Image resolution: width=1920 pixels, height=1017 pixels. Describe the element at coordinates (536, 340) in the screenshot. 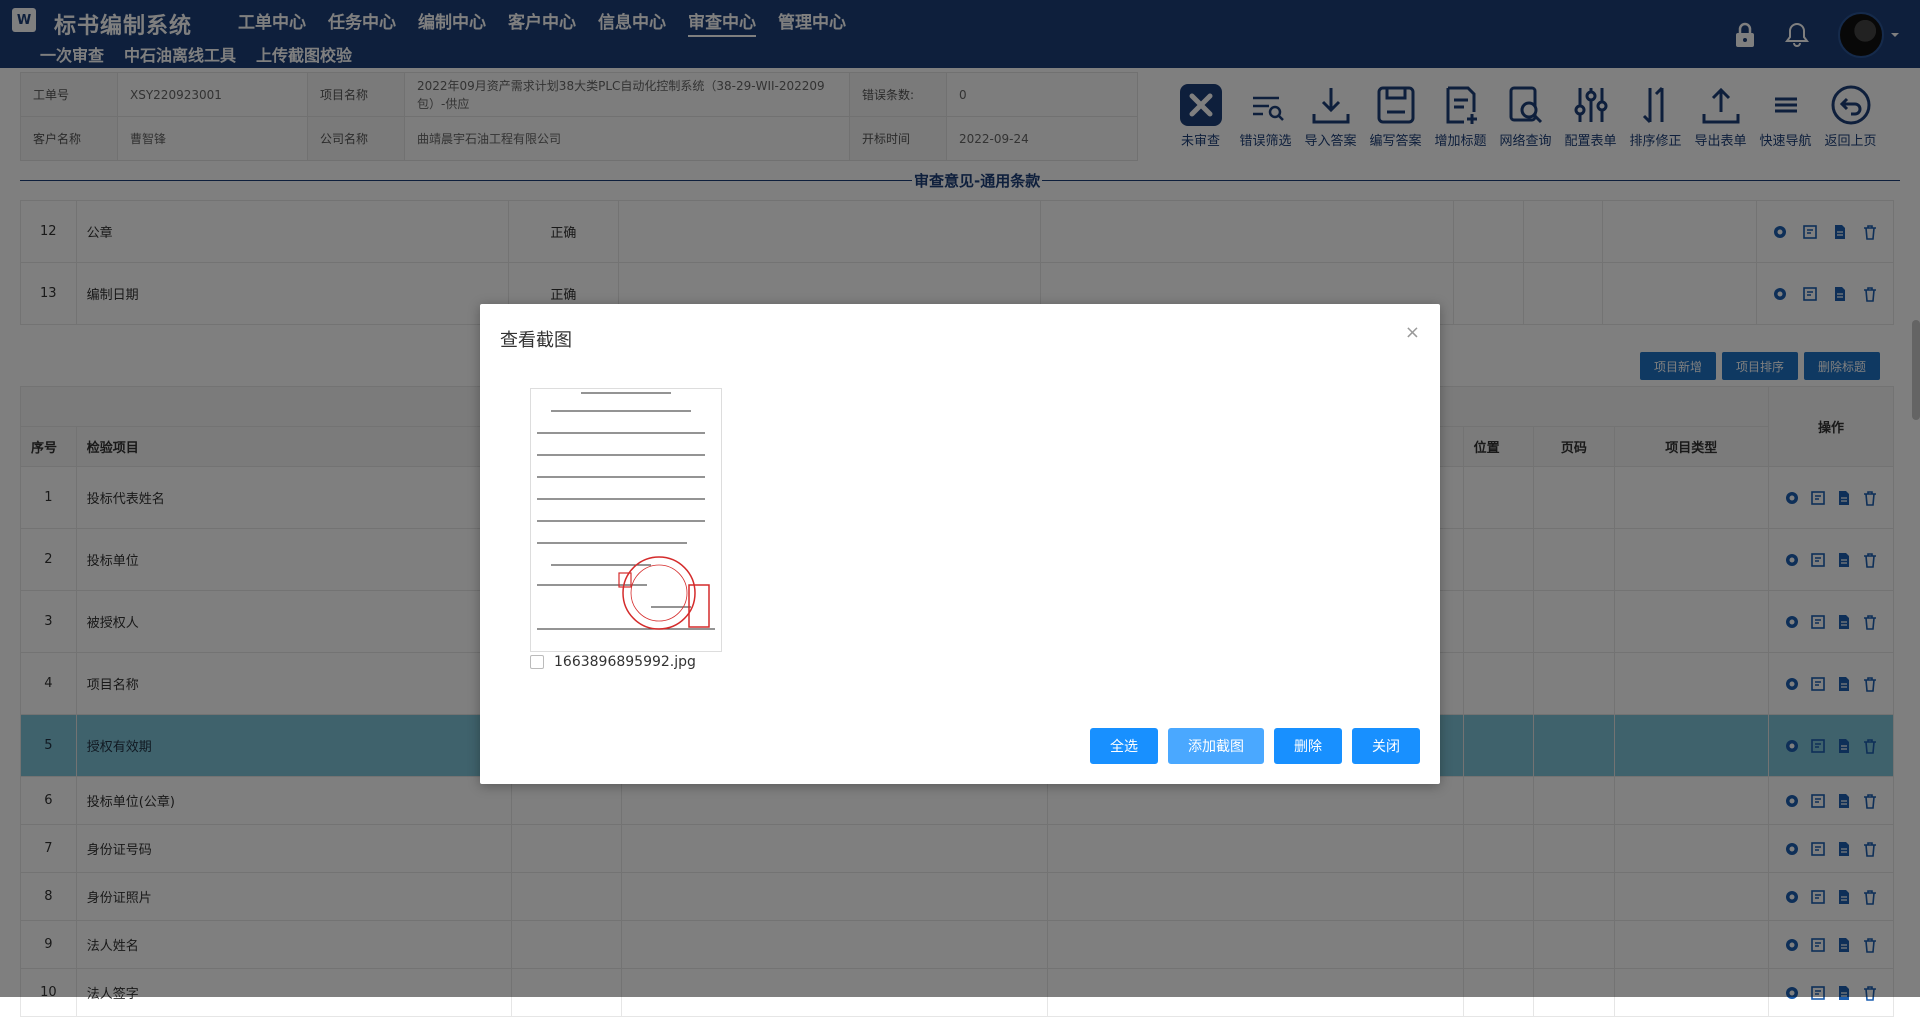

I see `dialog-title: 查看截图` at that location.